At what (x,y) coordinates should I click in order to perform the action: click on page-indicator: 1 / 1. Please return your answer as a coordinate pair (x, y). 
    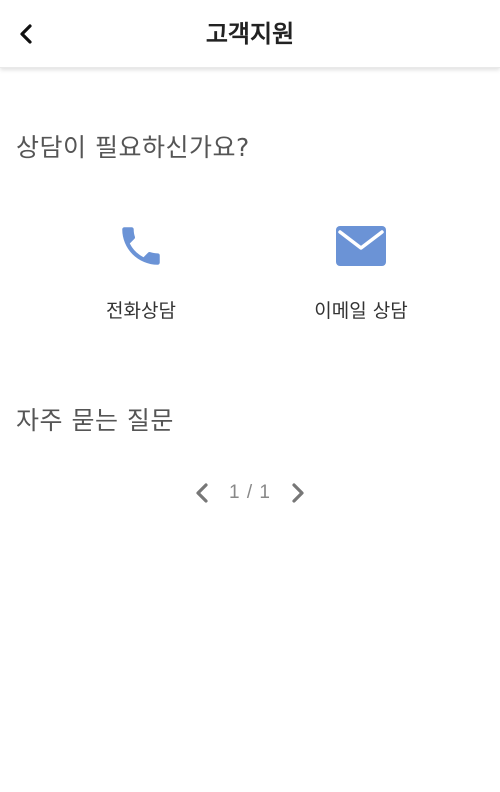
    Looking at the image, I should click on (250, 492).